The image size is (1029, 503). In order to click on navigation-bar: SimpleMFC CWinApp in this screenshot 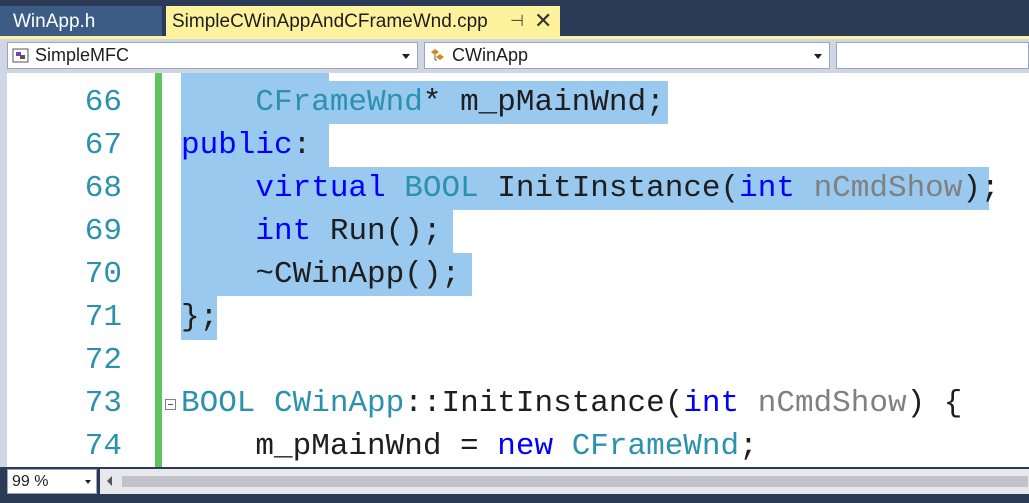, I will do `click(514, 56)`.